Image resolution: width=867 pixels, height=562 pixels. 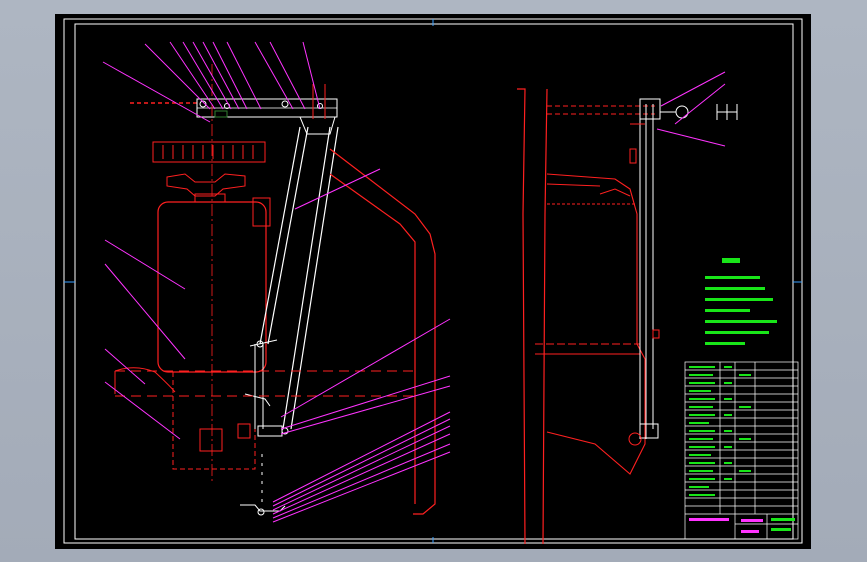 I want to click on bom-text-marks, so click(x=742, y=449).